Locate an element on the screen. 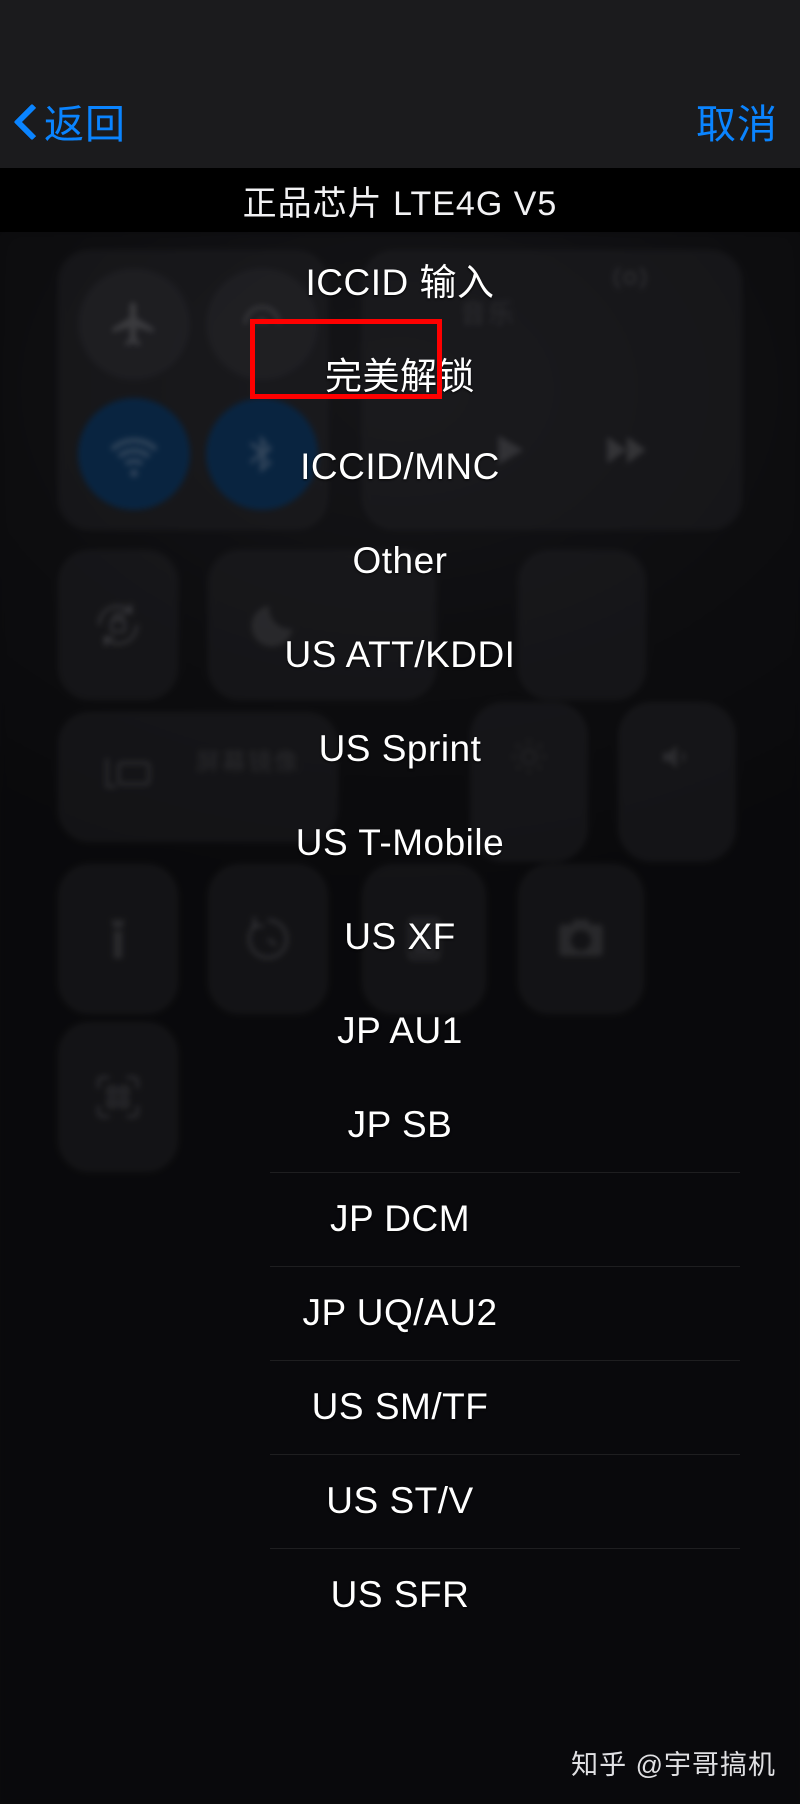 This screenshot has height=1804, width=800. option-row: JP AU1 is located at coordinates (400, 1031).